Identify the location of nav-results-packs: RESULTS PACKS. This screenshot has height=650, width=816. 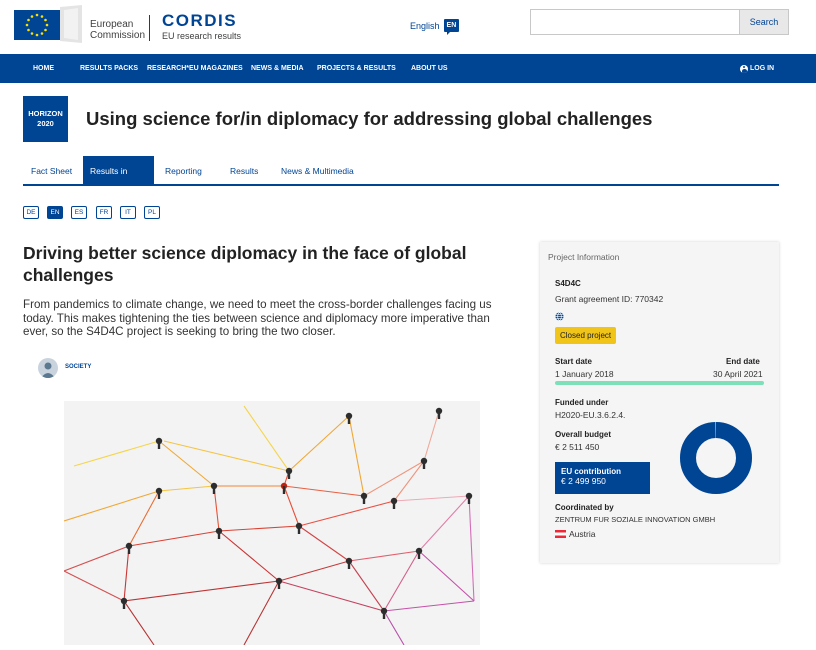
(109, 68).